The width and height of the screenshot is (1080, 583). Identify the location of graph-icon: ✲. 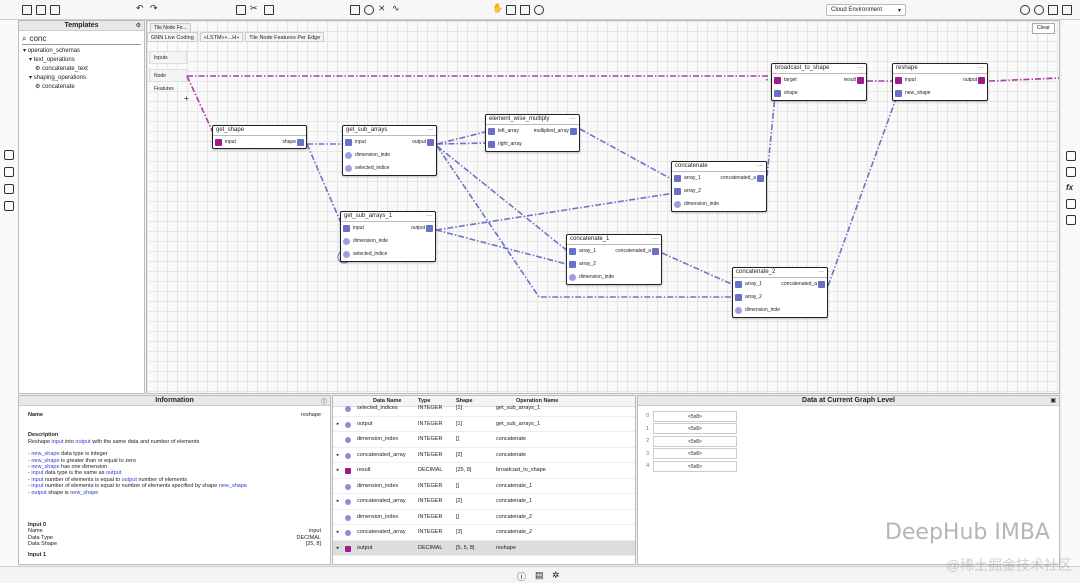
(556, 575).